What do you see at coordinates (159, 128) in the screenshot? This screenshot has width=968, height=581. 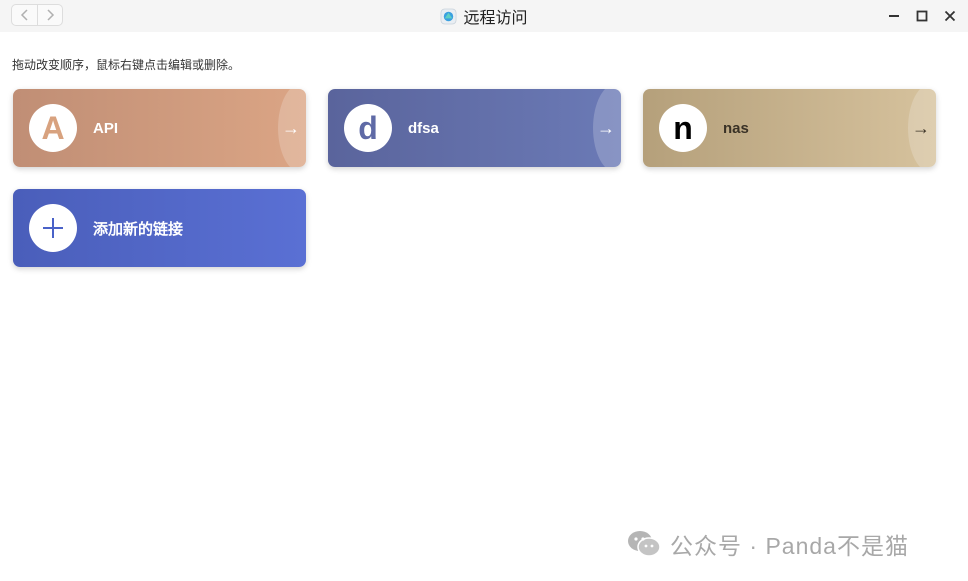 I see `connection-card-api: A API →` at bounding box center [159, 128].